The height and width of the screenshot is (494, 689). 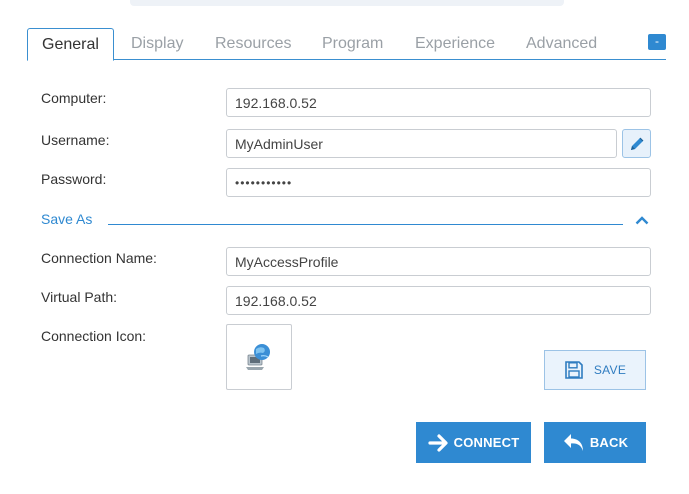 I want to click on chevron-up-icon, so click(x=642, y=220).